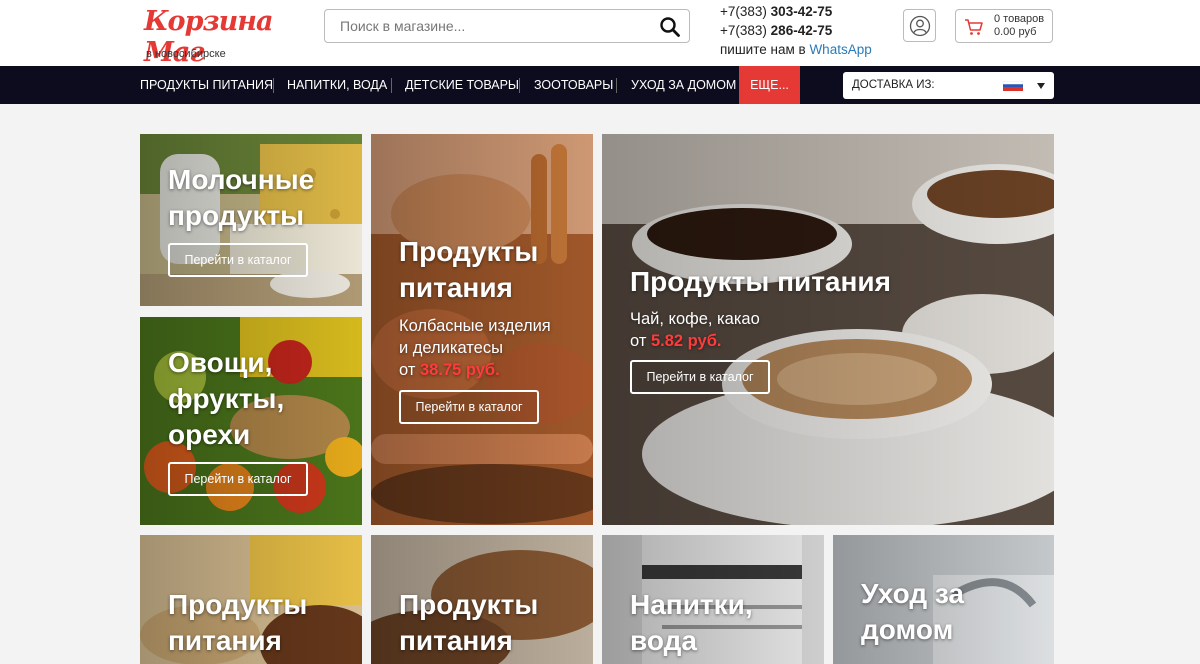  Describe the element at coordinates (893, 85) in the screenshot. I see `delivery-label: ДОСТАВКА ИЗ:` at that location.